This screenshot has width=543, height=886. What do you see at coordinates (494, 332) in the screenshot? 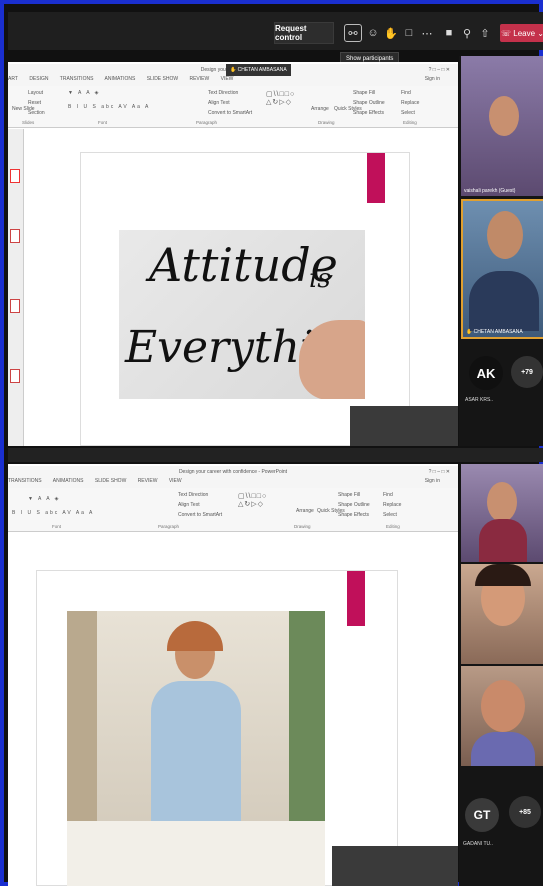
I see `participant-name: ✋ CHETAN AMBASANA` at bounding box center [494, 332].